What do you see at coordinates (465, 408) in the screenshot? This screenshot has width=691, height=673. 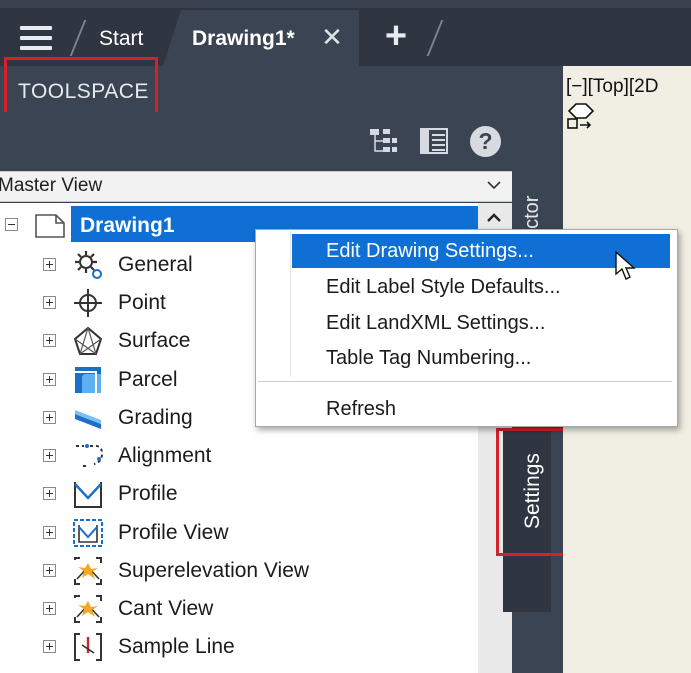 I see `menu-item-refresh` at bounding box center [465, 408].